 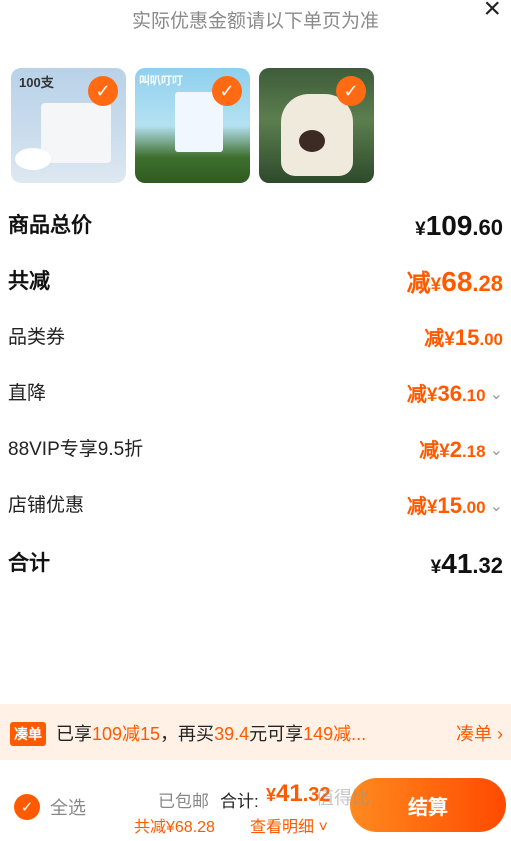 I want to click on promo-text-part: 元可享, so click(x=276, y=734).